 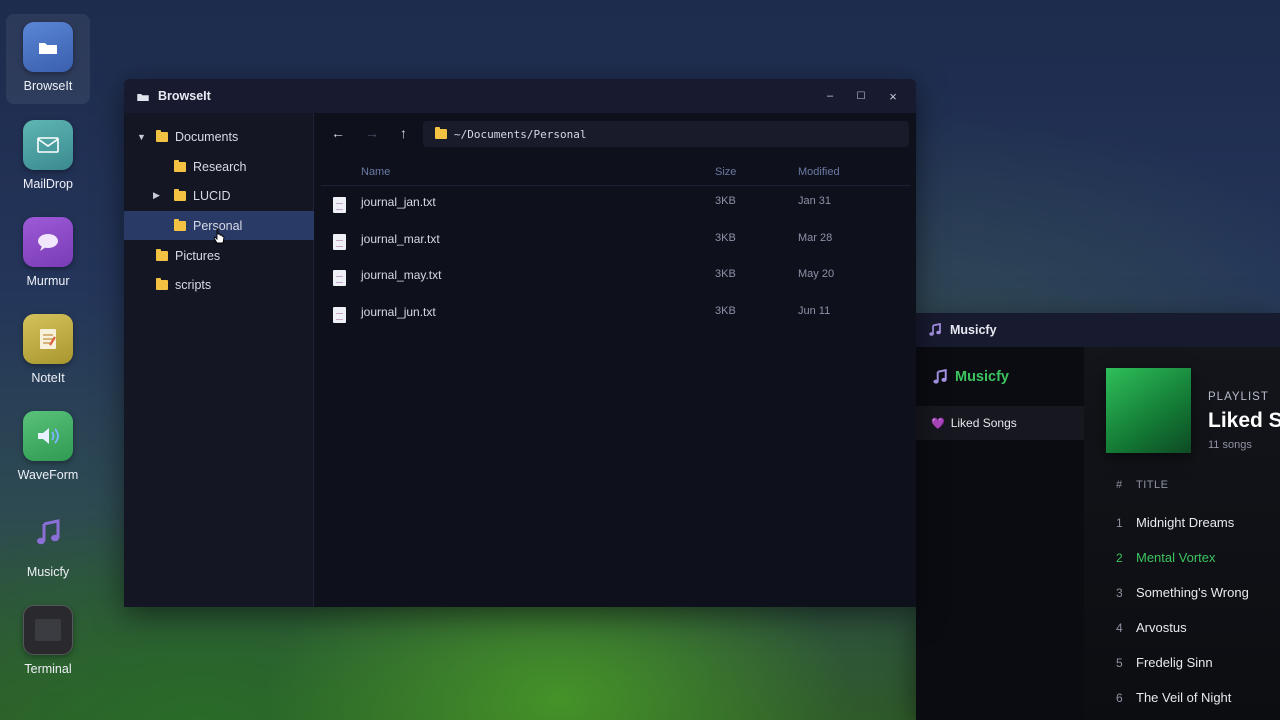 I want to click on file-modified: Jan 31, so click(x=815, y=201).